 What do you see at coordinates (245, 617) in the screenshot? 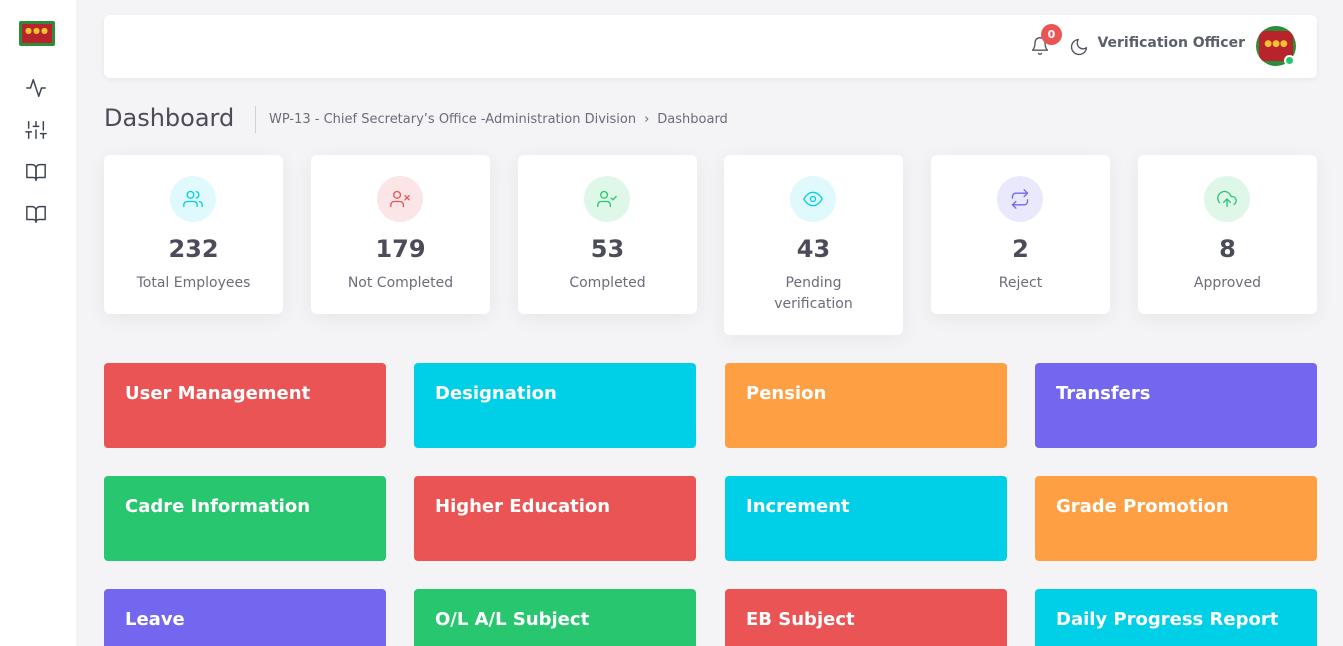
I see `tile-leave: Leave` at bounding box center [245, 617].